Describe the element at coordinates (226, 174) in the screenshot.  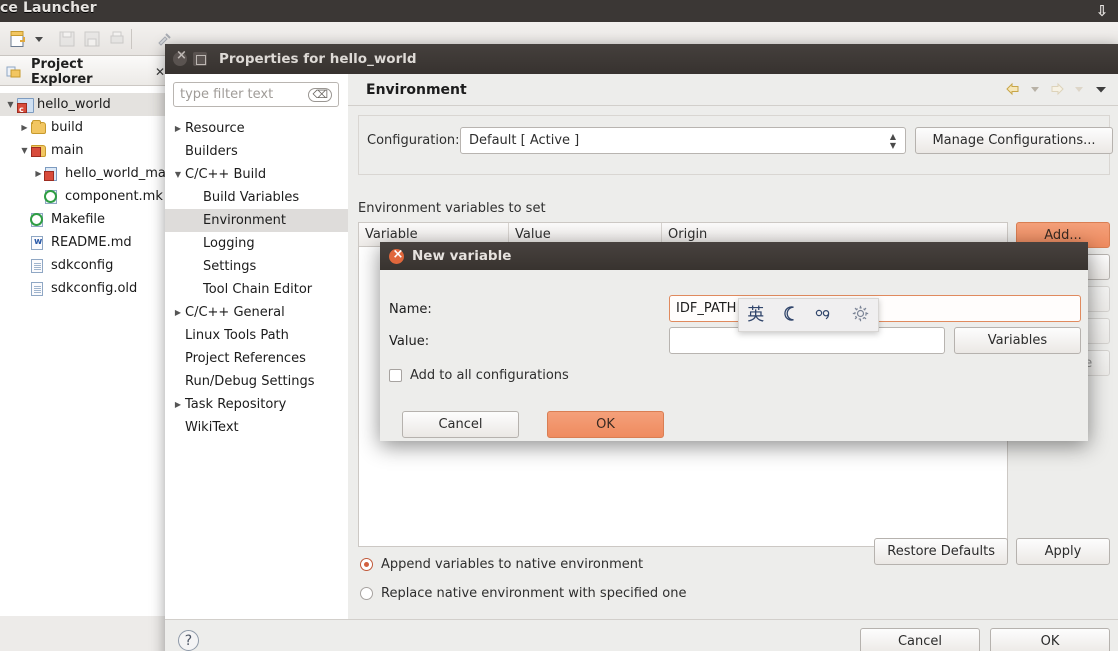
I see `properties-tree-item-label: C/C++ Build` at that location.